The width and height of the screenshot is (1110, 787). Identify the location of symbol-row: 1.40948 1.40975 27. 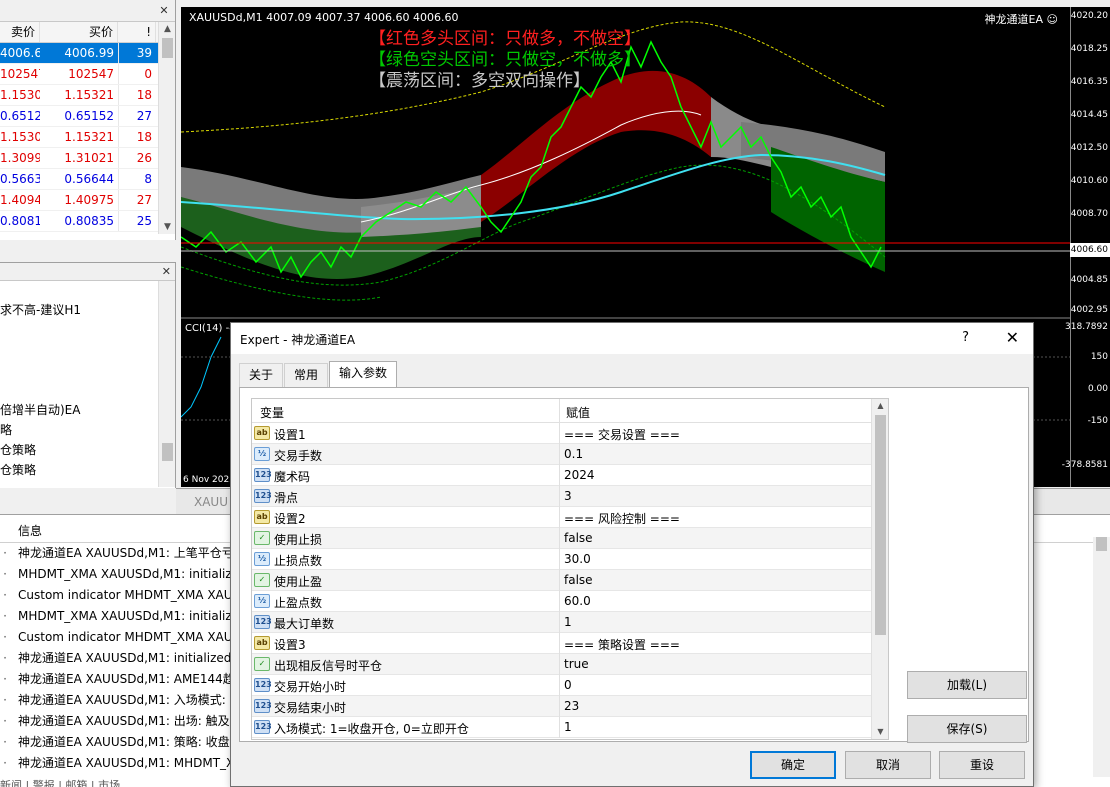
(87, 200).